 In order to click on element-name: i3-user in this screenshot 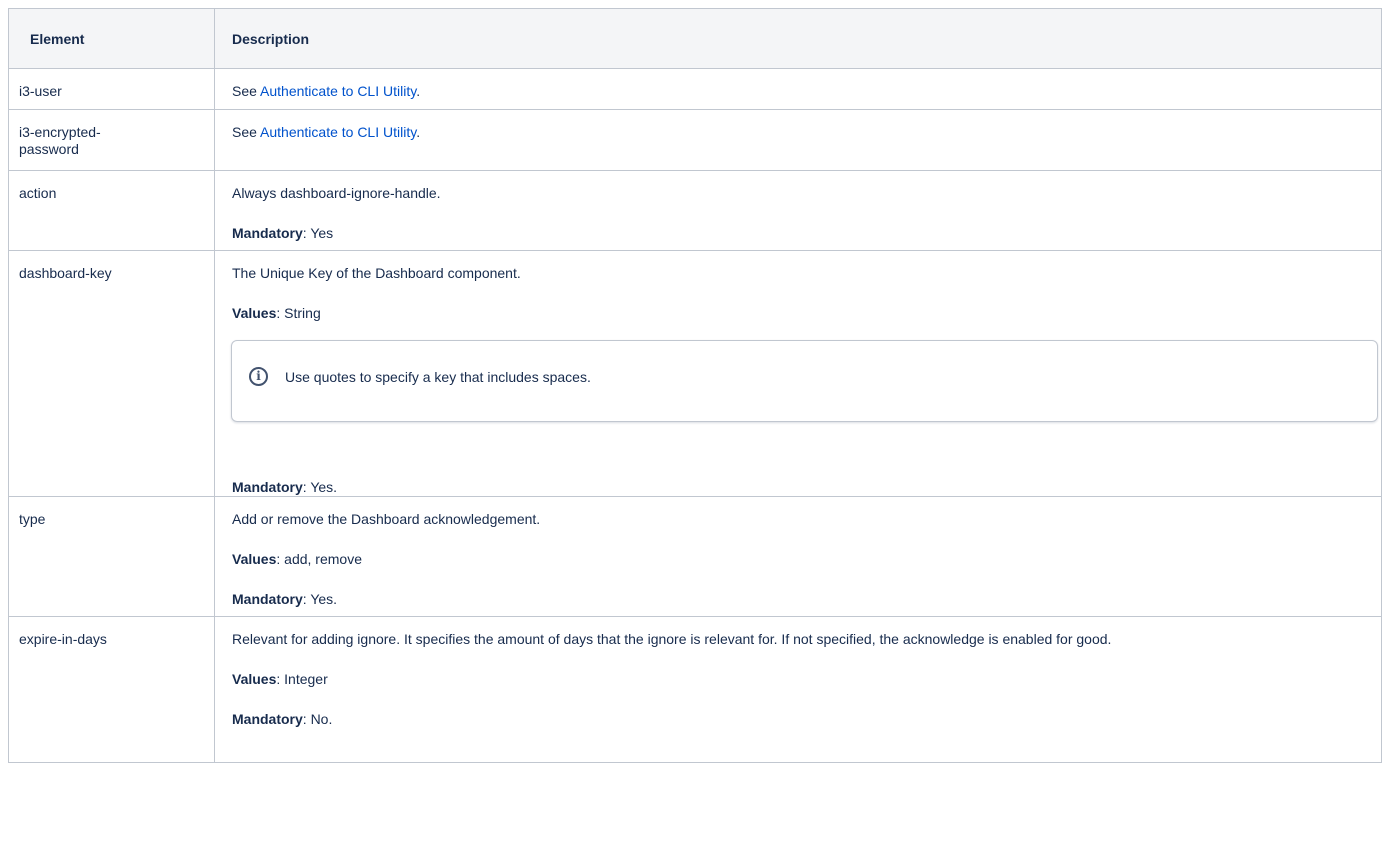, I will do `click(111, 89)`.